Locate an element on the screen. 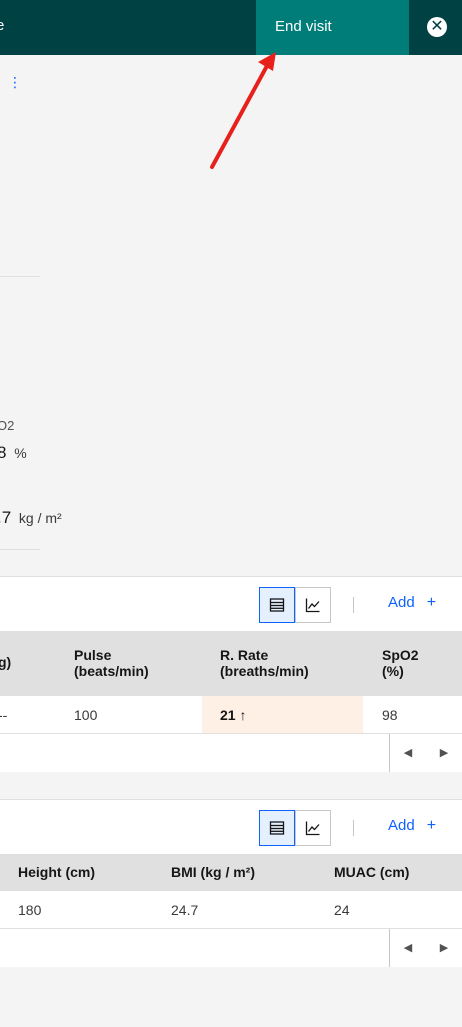  table-row: -- 100 21 ↑ 98 is located at coordinates (231, 715).